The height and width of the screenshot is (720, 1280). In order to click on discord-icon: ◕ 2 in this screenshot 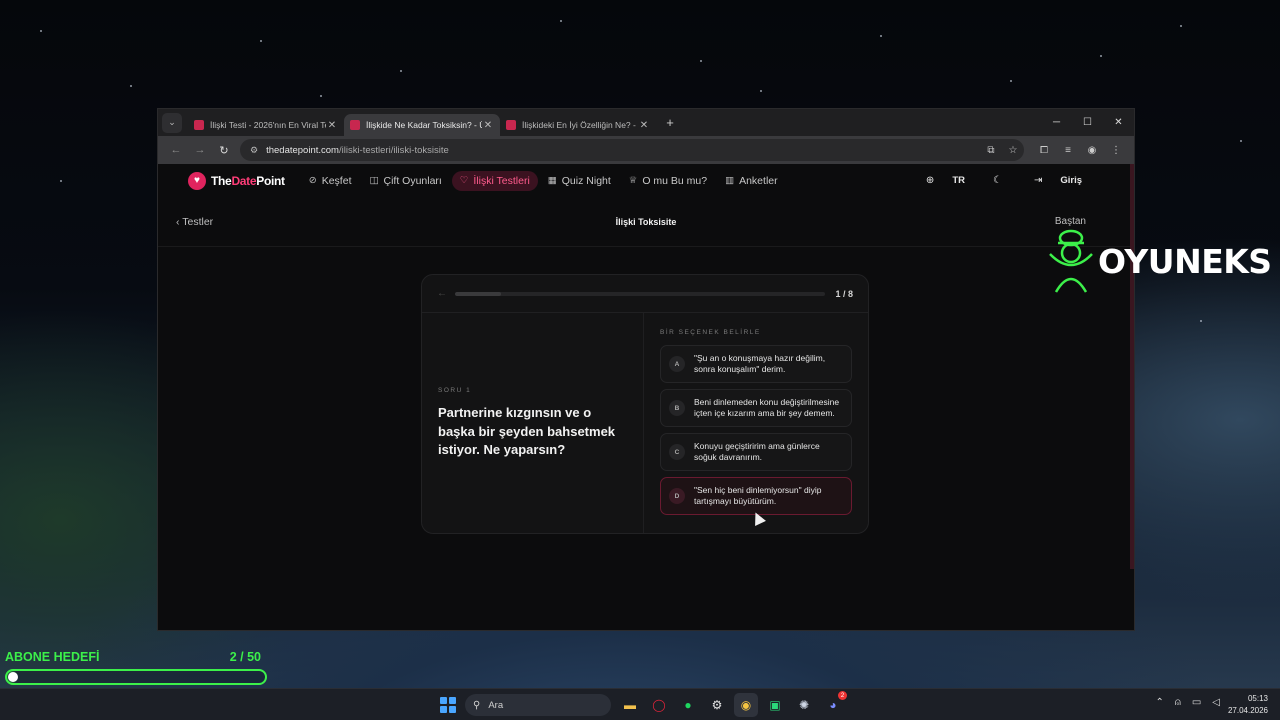, I will do `click(834, 704)`.